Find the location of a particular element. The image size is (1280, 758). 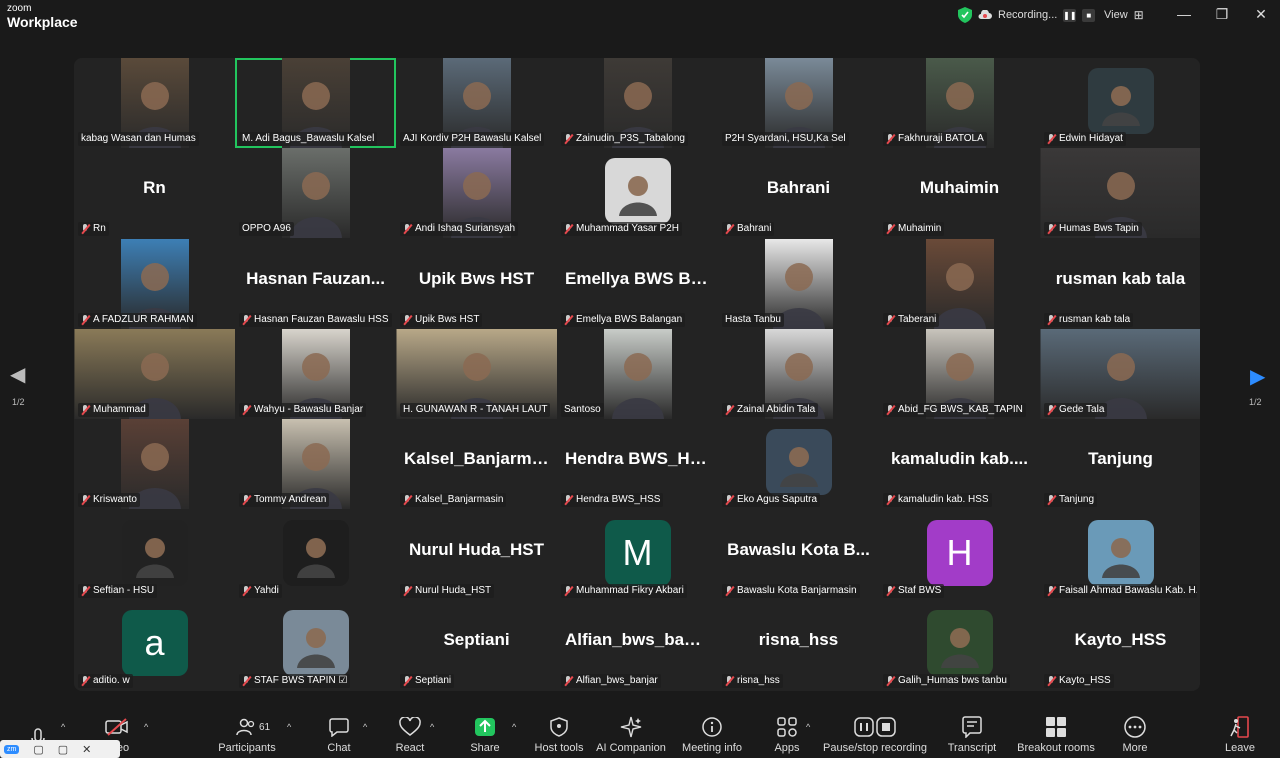

view-button: View ⊞ is located at coordinates (1124, 15).